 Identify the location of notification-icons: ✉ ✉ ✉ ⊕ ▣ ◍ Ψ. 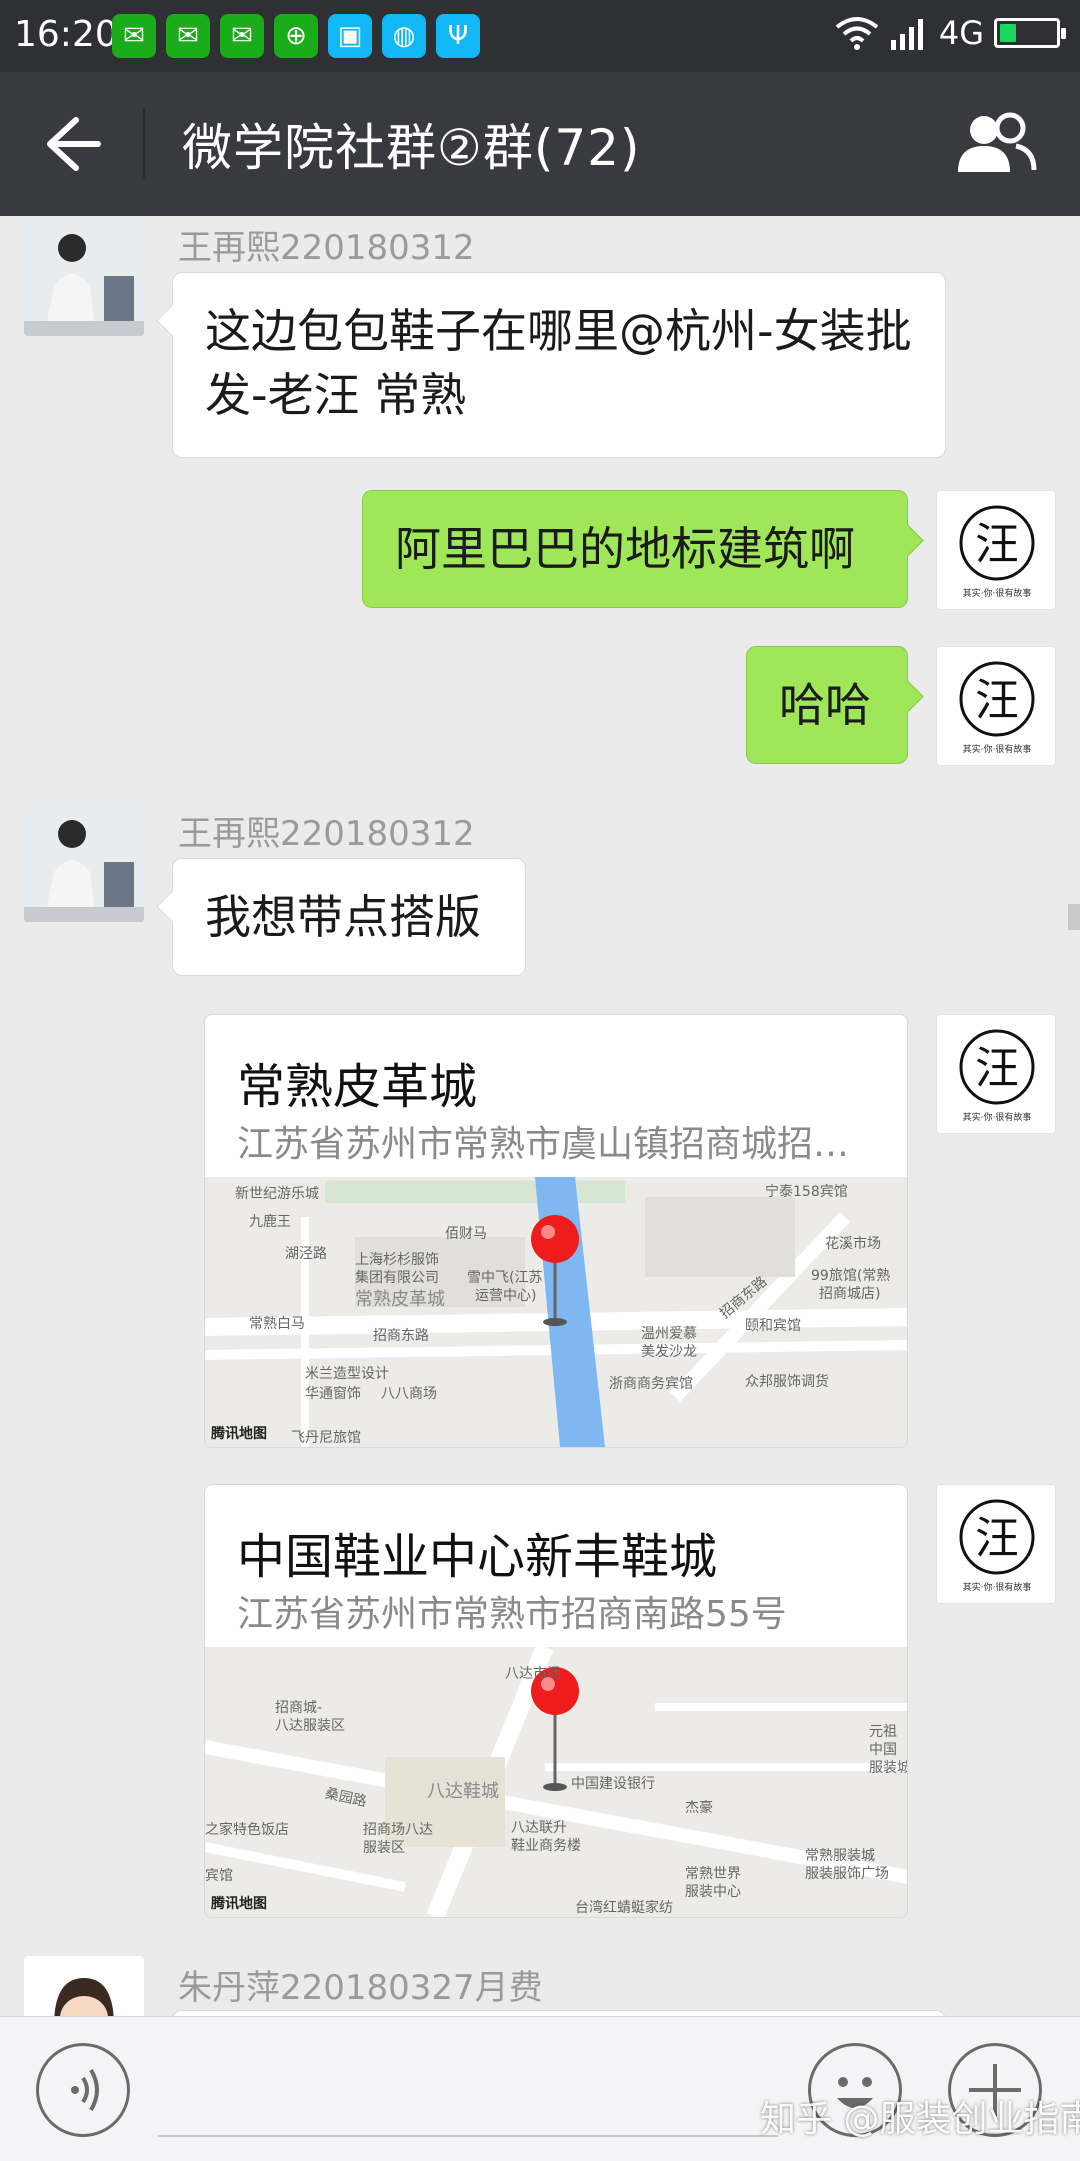
(296, 36).